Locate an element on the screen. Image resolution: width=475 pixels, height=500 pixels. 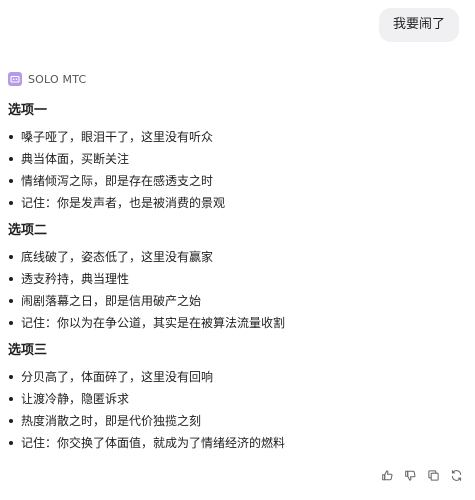
user-message-bubble: 我要闹了 is located at coordinates (418, 25).